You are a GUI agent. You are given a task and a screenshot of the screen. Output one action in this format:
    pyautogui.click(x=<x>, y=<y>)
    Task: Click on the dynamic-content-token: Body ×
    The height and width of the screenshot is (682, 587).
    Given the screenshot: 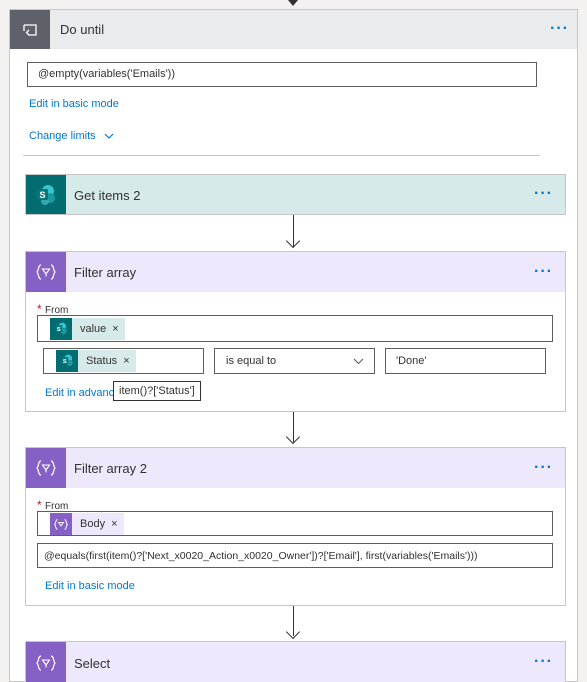 What is the action you would take?
    pyautogui.click(x=87, y=524)
    